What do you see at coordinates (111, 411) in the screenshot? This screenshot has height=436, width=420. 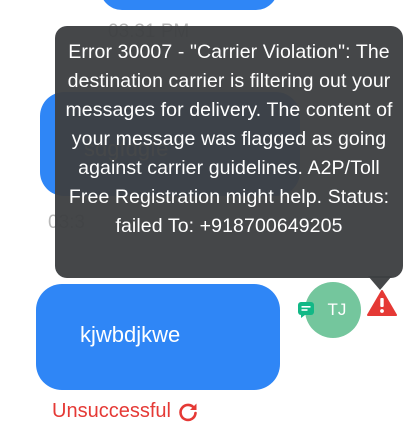 I see `status-text: Unsuccessful` at bounding box center [111, 411].